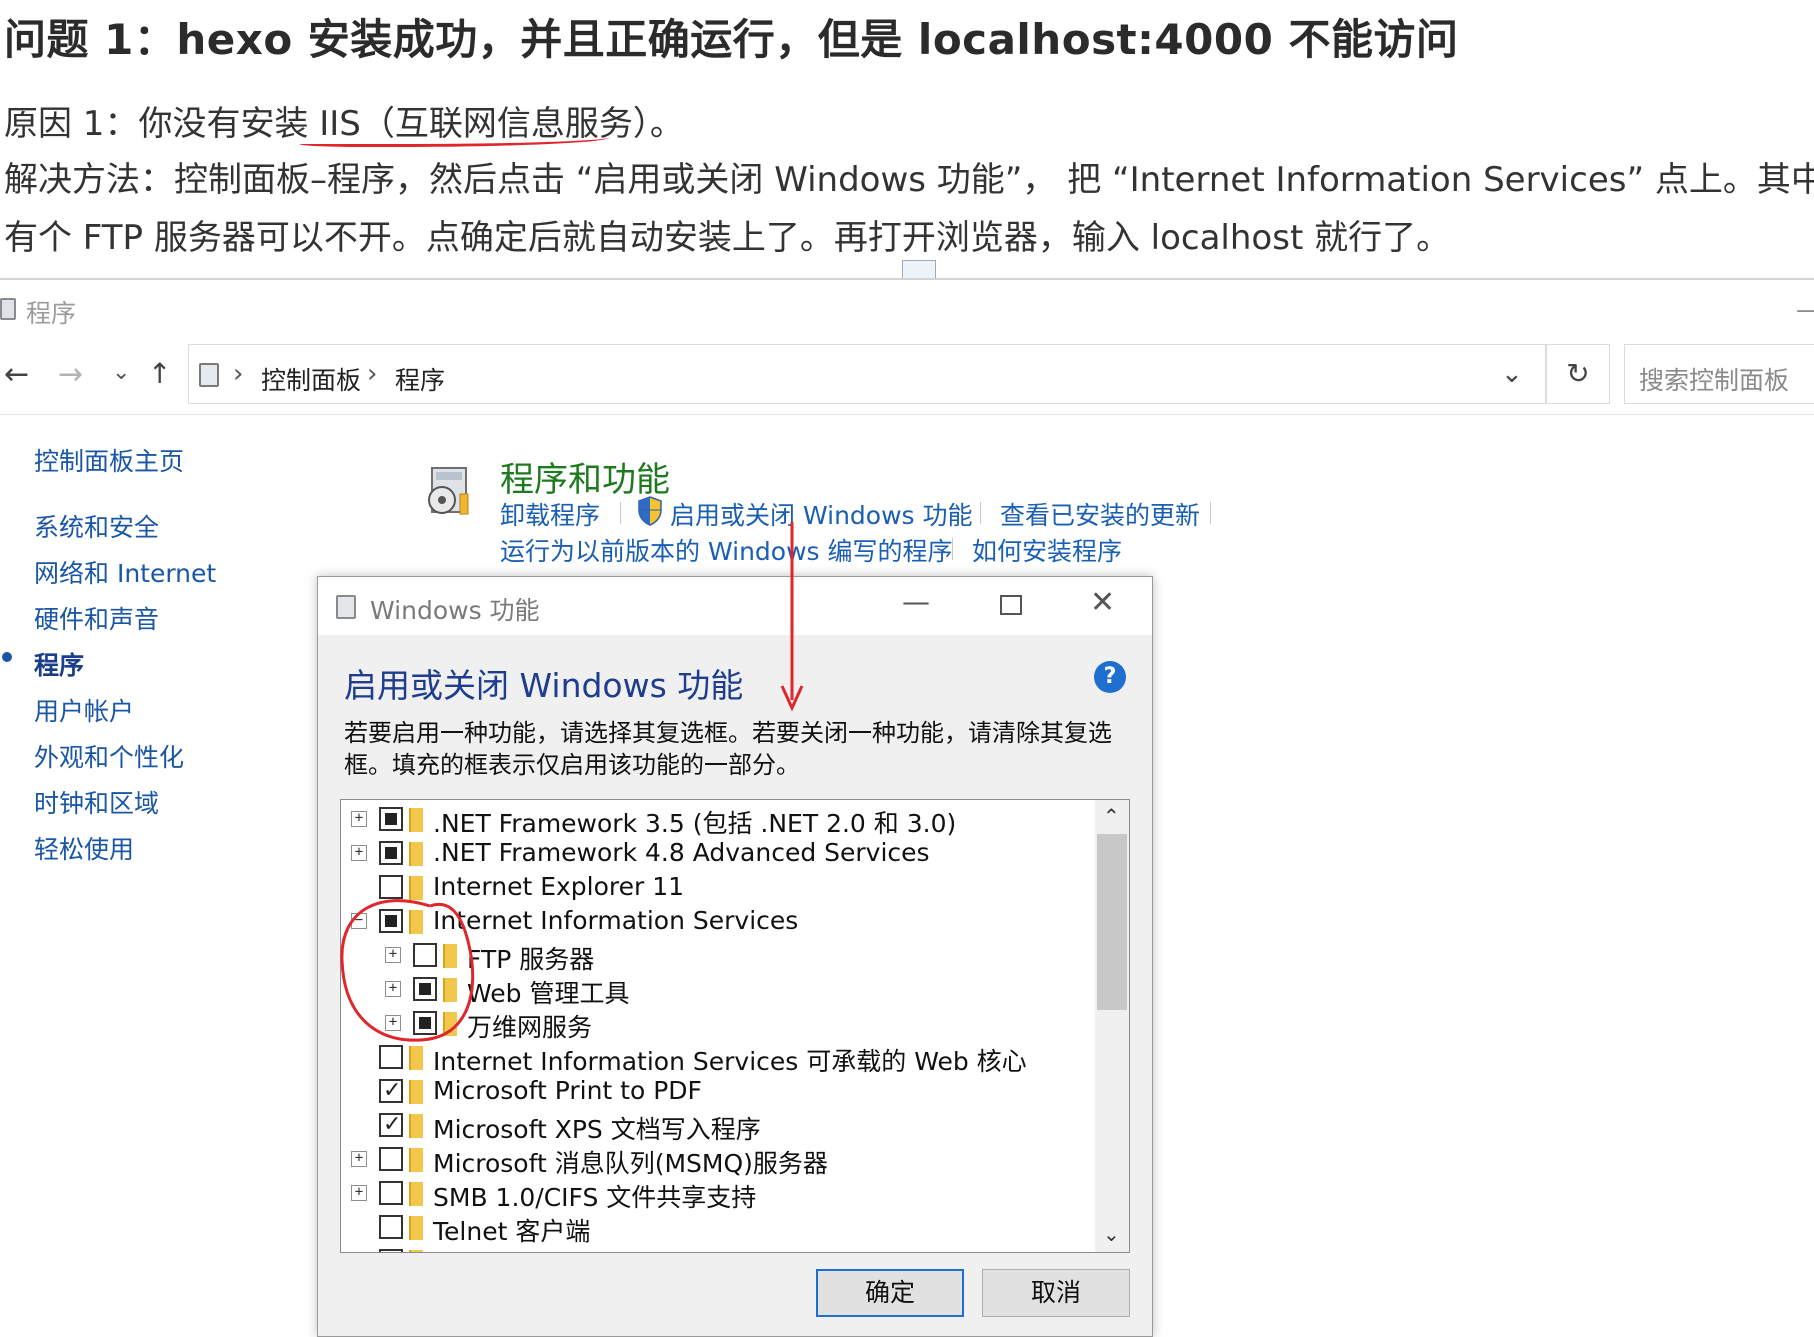  I want to click on chevron-down-icon: ⌄, so click(1512, 374).